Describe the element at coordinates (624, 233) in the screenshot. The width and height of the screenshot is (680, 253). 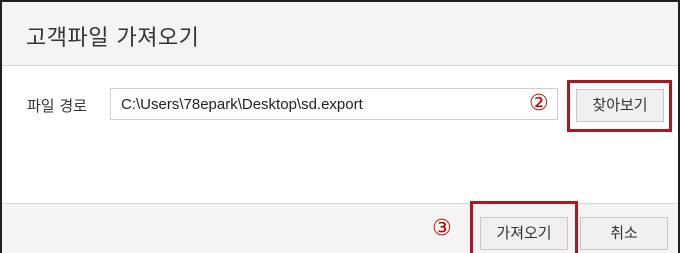
I see `cancel-button: 취소` at that location.